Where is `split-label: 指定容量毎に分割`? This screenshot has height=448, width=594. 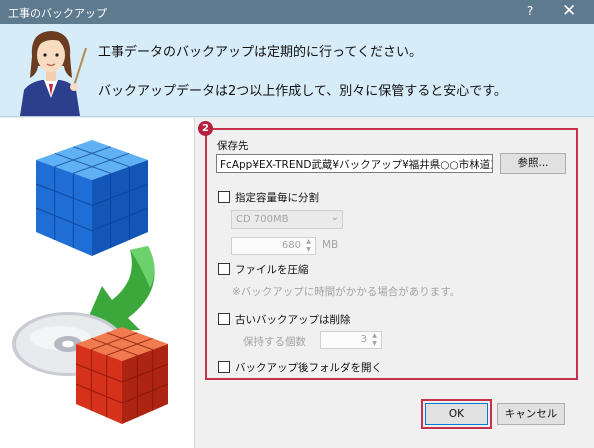 split-label: 指定容量毎に分割 is located at coordinates (277, 198).